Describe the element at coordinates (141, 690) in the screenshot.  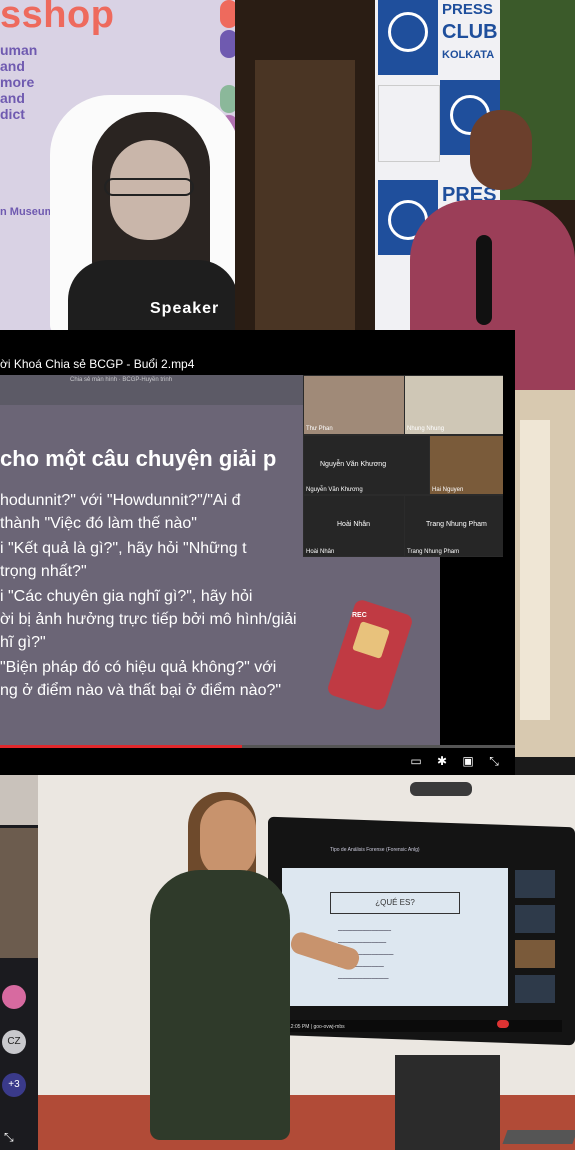
I see `slide-line: ng ở điểm nào và thất bại ở điểm nào?"` at that location.